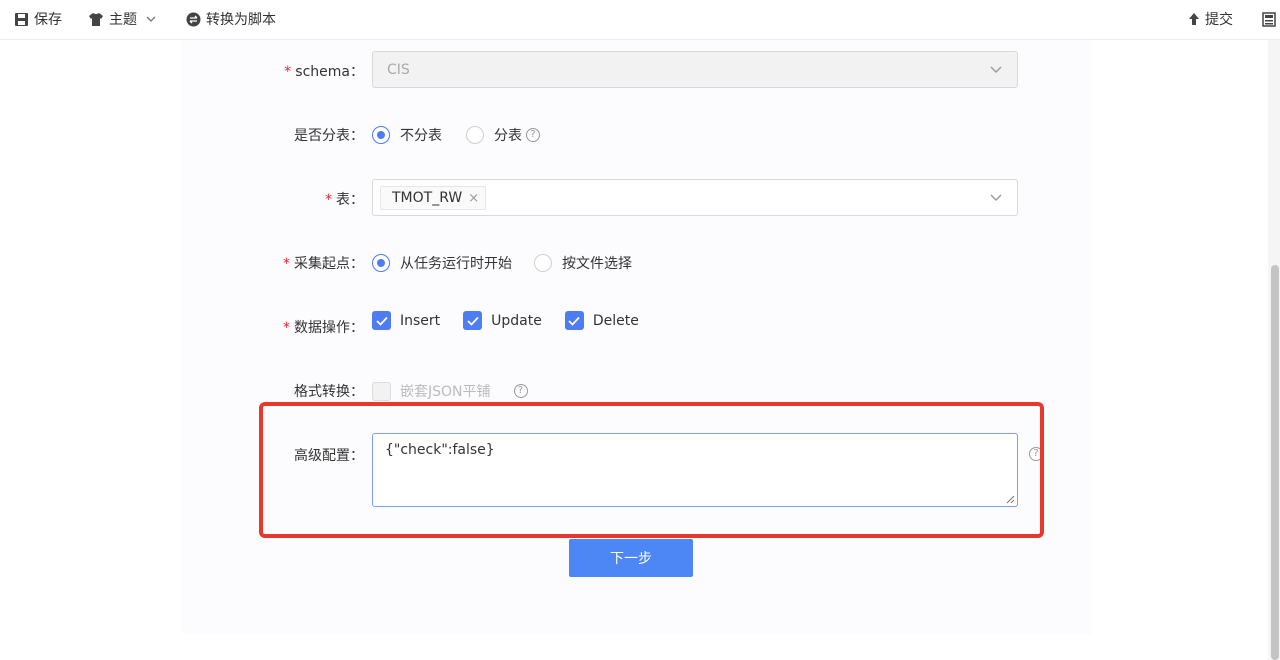 The image size is (1280, 660). Describe the element at coordinates (1275, 462) in the screenshot. I see `scrollbar-thumb` at that location.